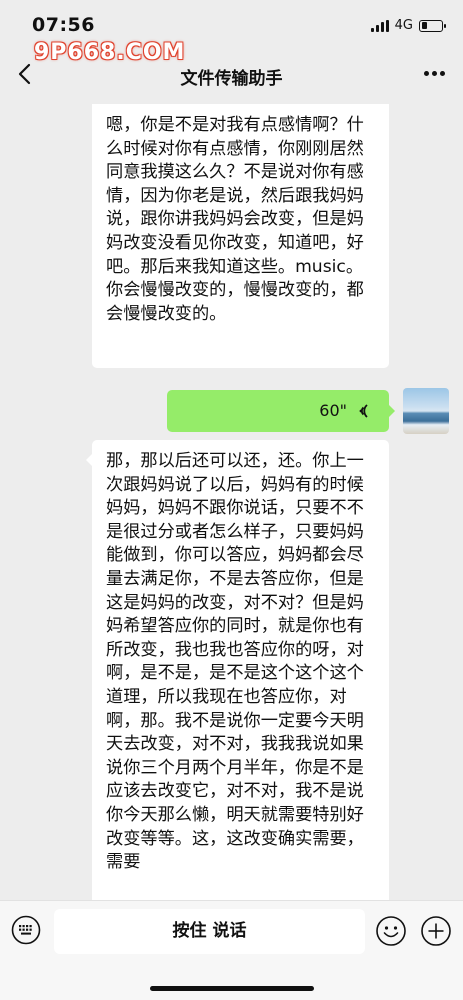 The height and width of the screenshot is (1000, 463). What do you see at coordinates (333, 410) in the screenshot?
I see `voice-duration: 60"` at bounding box center [333, 410].